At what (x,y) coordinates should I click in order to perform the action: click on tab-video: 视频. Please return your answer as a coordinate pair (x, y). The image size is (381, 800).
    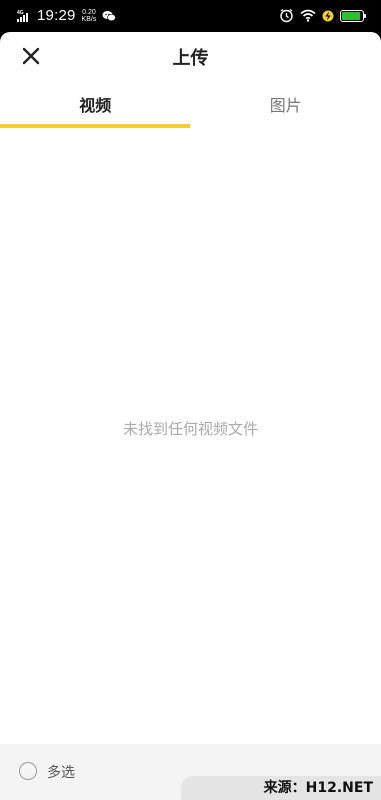
    Looking at the image, I should click on (95, 104).